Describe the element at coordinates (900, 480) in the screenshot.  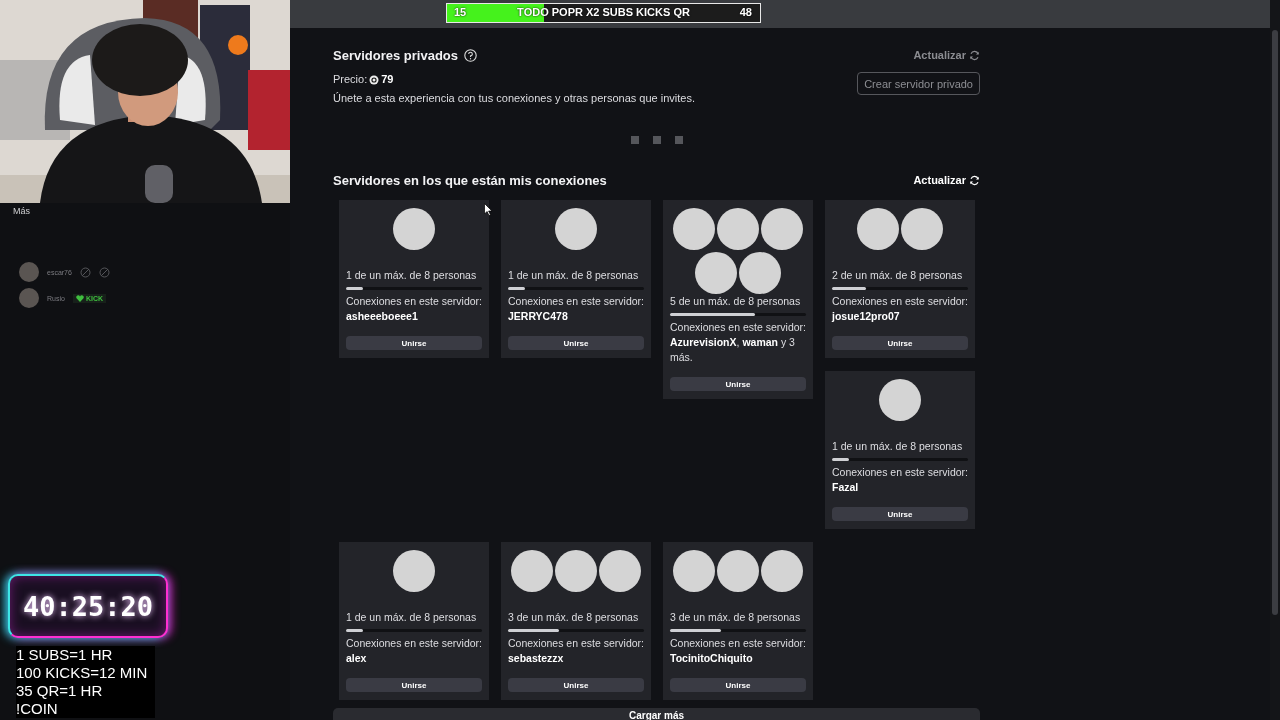
I see `connections-text: Conexiones en este servidor: Fazal` at that location.